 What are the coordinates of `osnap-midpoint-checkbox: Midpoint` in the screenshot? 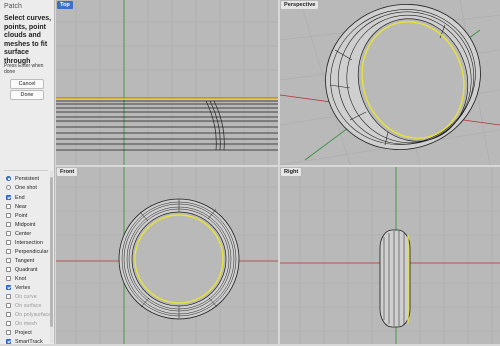 It's located at (20, 224).